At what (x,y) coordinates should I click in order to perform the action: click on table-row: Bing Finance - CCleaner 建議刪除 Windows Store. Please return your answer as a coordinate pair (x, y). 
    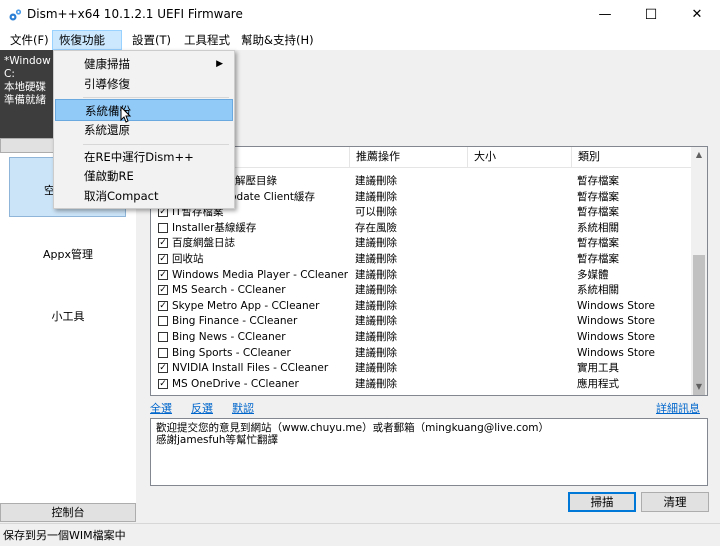
    Looking at the image, I should click on (421, 322).